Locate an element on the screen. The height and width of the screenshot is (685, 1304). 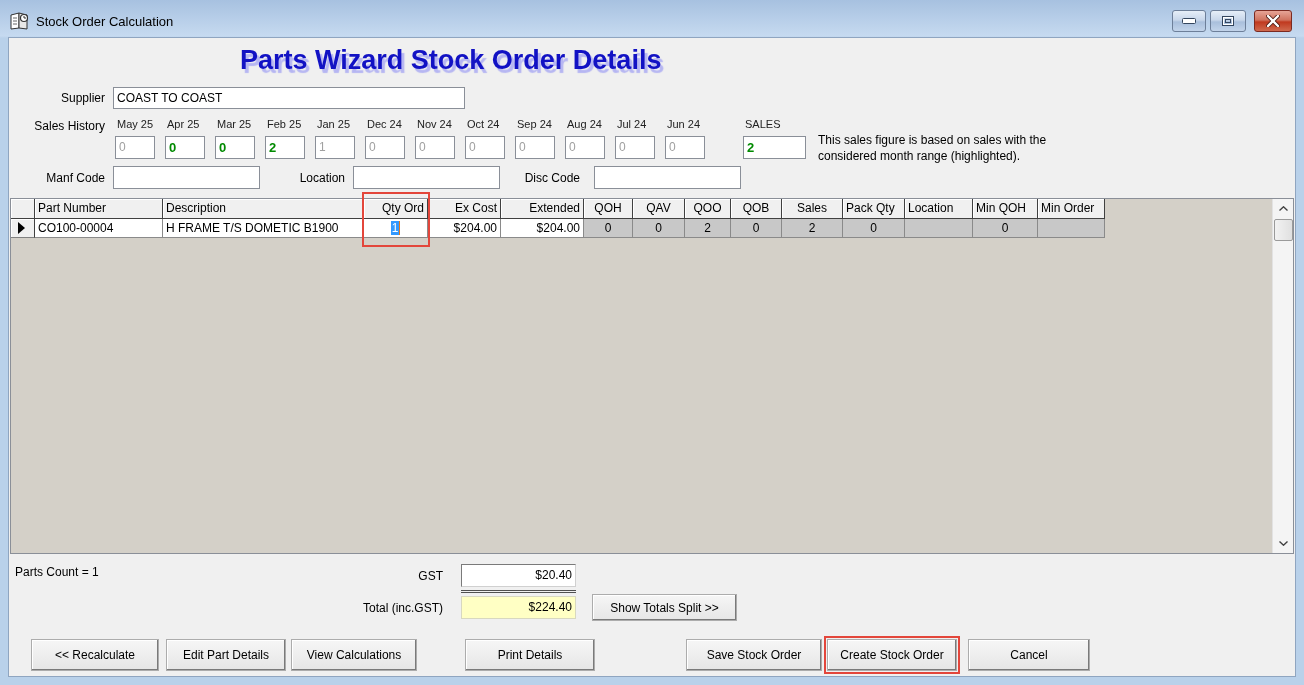
action-button: Create Stock Order is located at coordinates (892, 655).